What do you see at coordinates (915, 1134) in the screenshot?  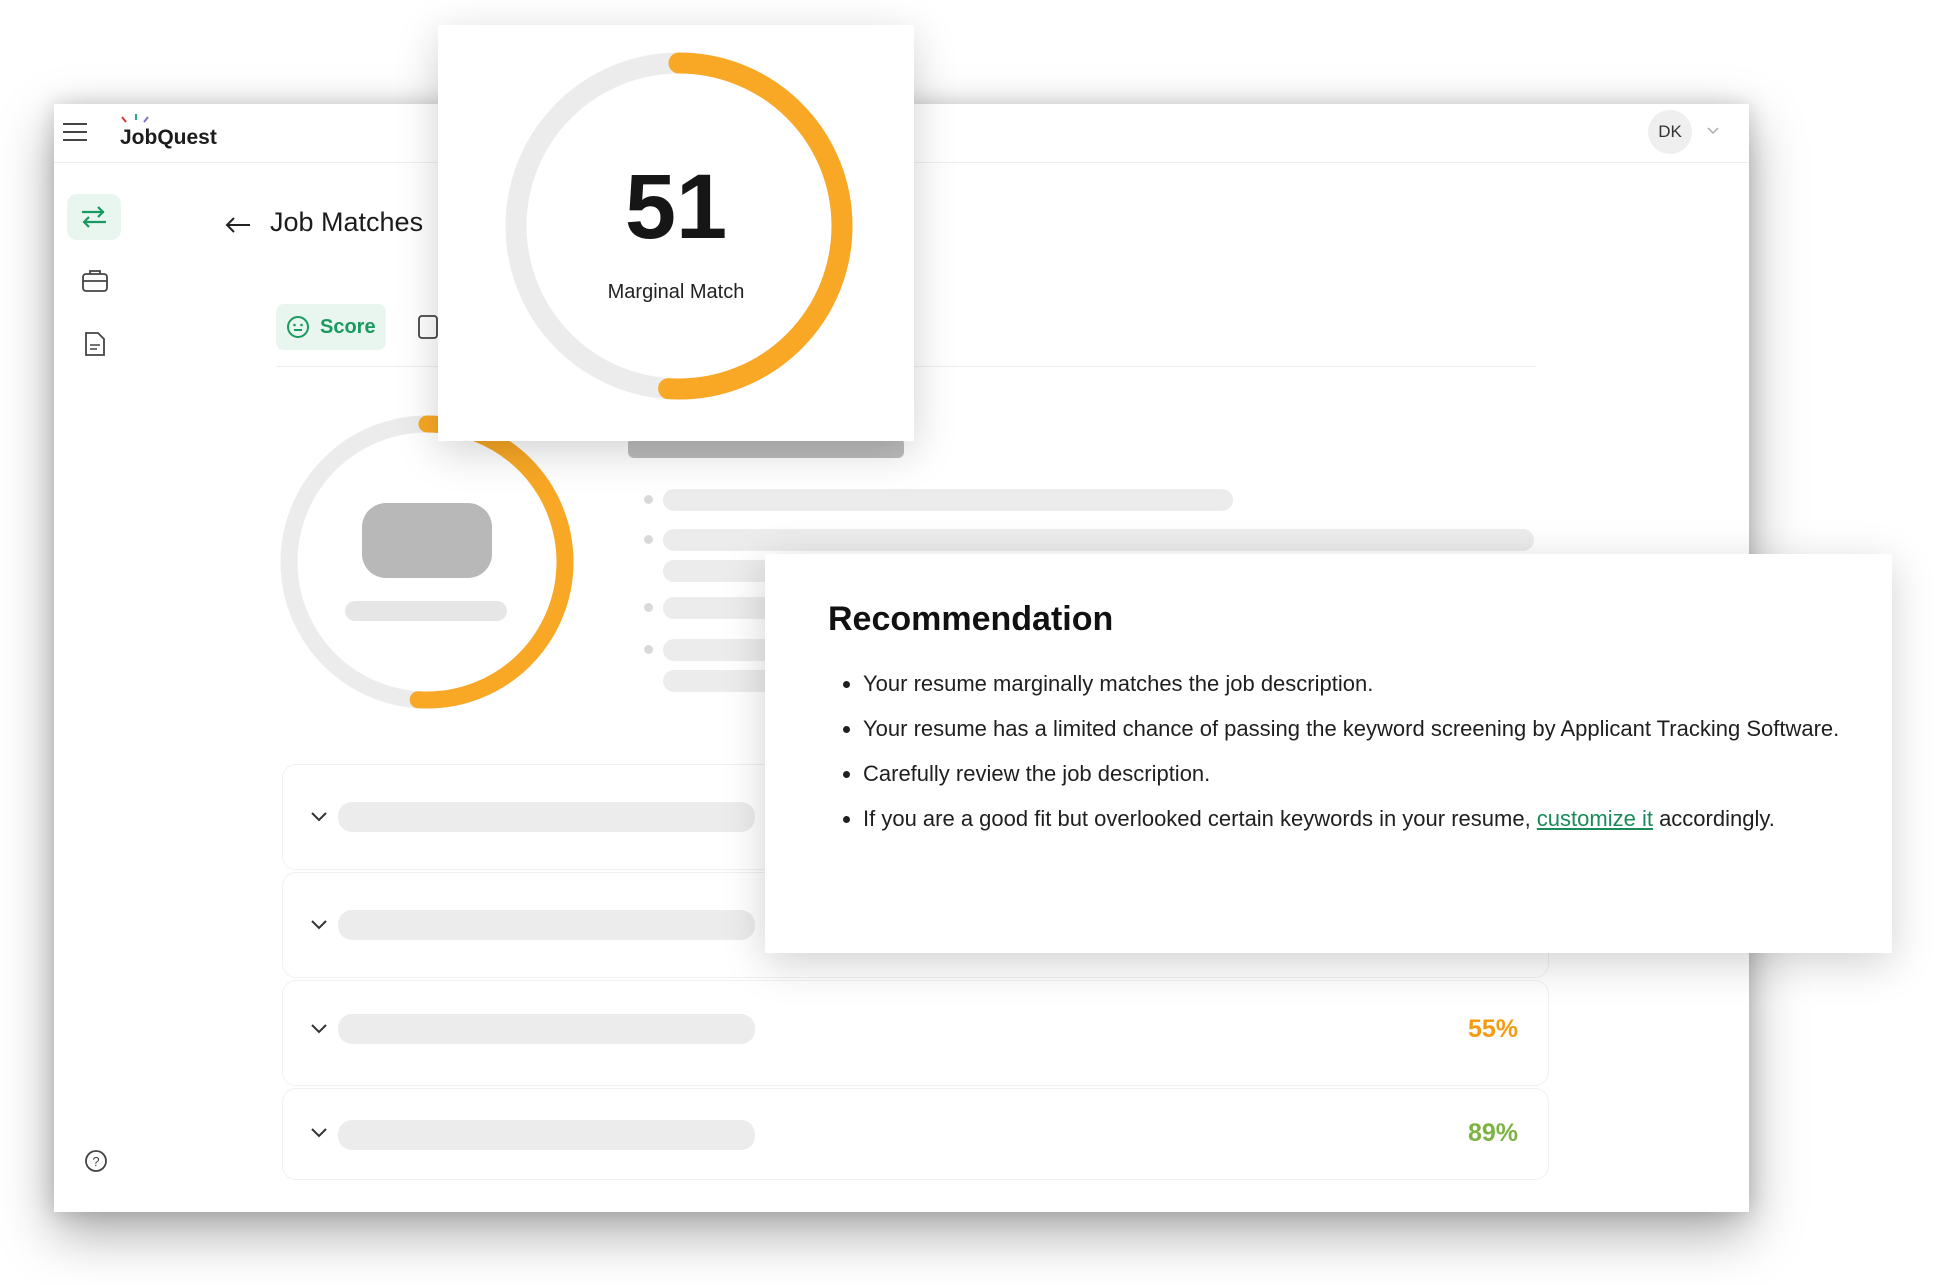 I see `accordion-row: 89%` at bounding box center [915, 1134].